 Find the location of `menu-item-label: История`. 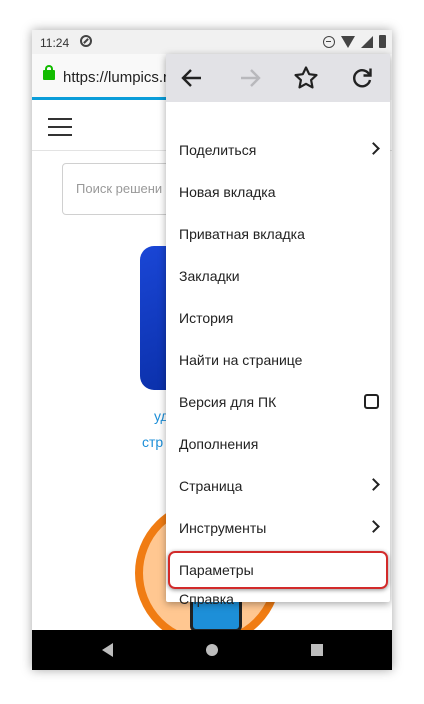

menu-item-label: История is located at coordinates (206, 318).